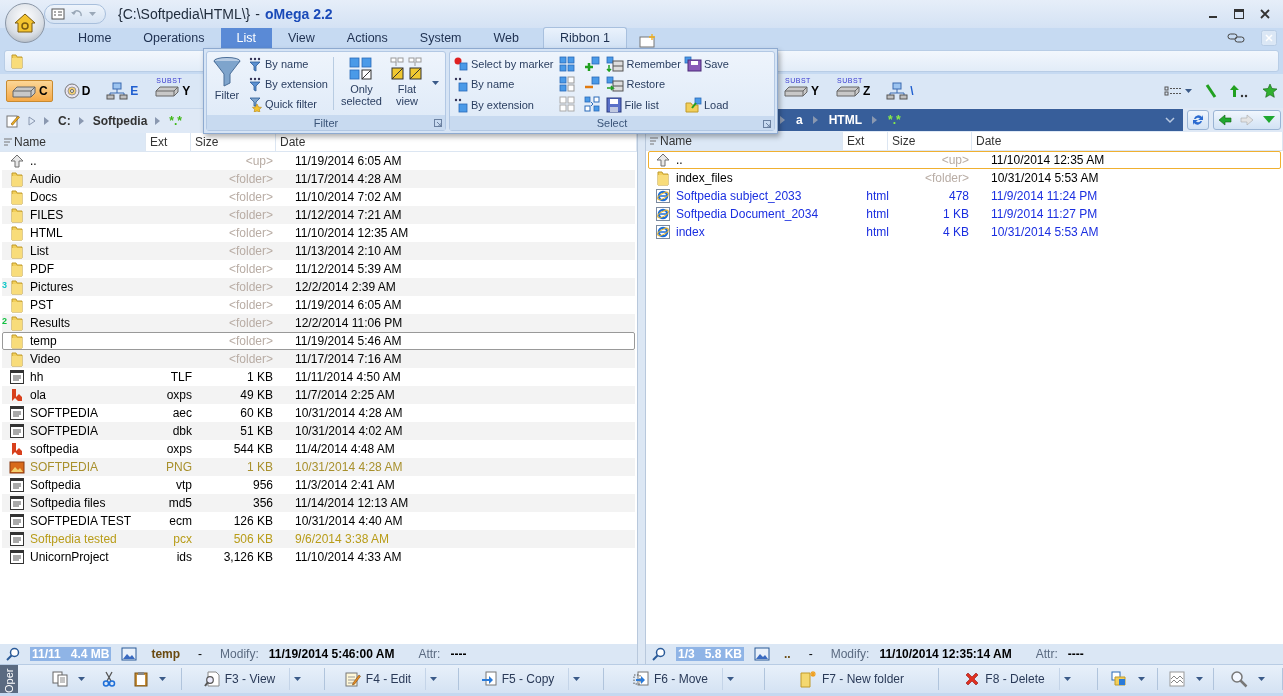 The height and width of the screenshot is (696, 1283). Describe the element at coordinates (256, 413) in the screenshot. I see `file-size: 60 KB` at that location.